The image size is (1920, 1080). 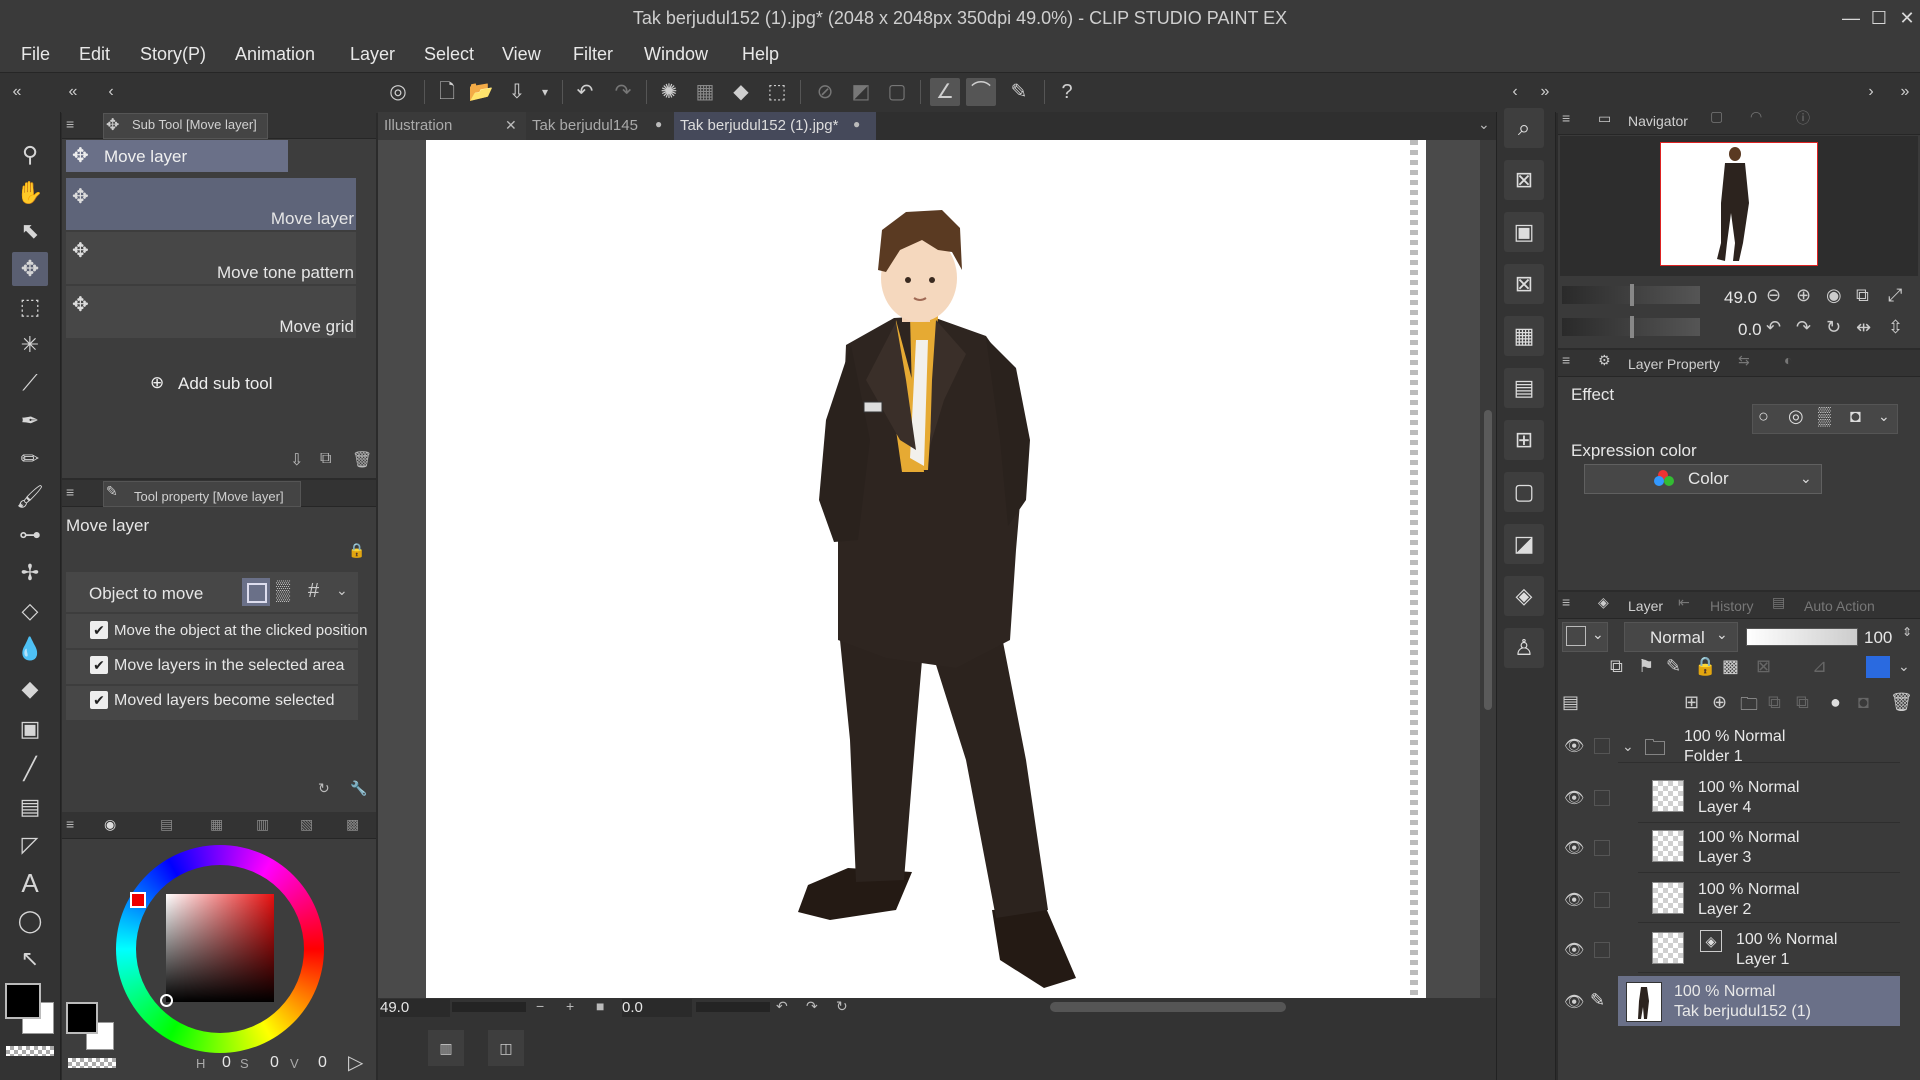 What do you see at coordinates (1788, 360) in the screenshot?
I see `color-history-tab-icon: ◐` at bounding box center [1788, 360].